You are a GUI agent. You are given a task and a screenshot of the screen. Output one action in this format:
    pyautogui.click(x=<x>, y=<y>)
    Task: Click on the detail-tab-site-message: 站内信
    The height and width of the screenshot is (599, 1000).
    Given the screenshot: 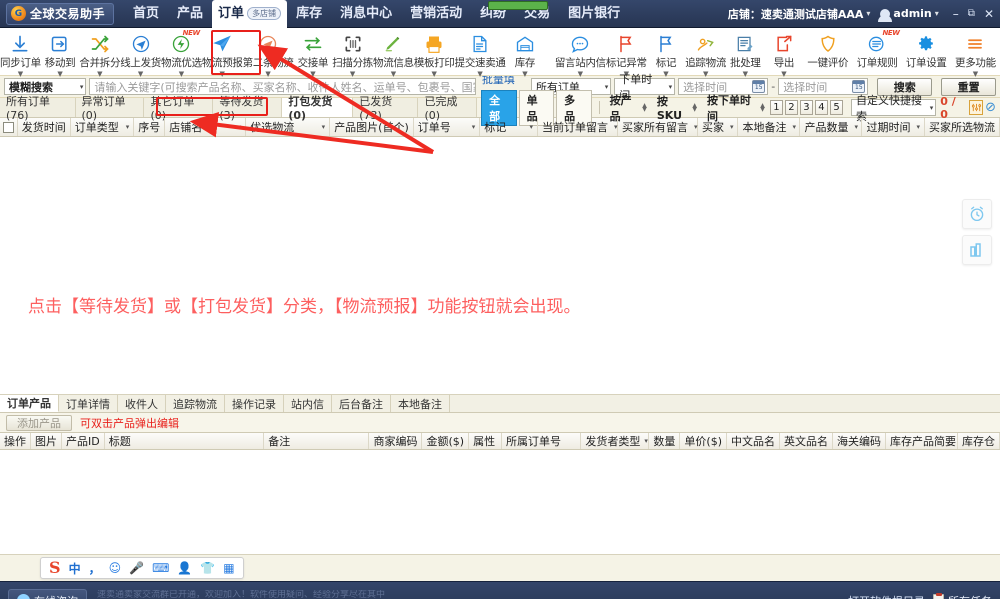 What is the action you would take?
    pyautogui.click(x=308, y=403)
    